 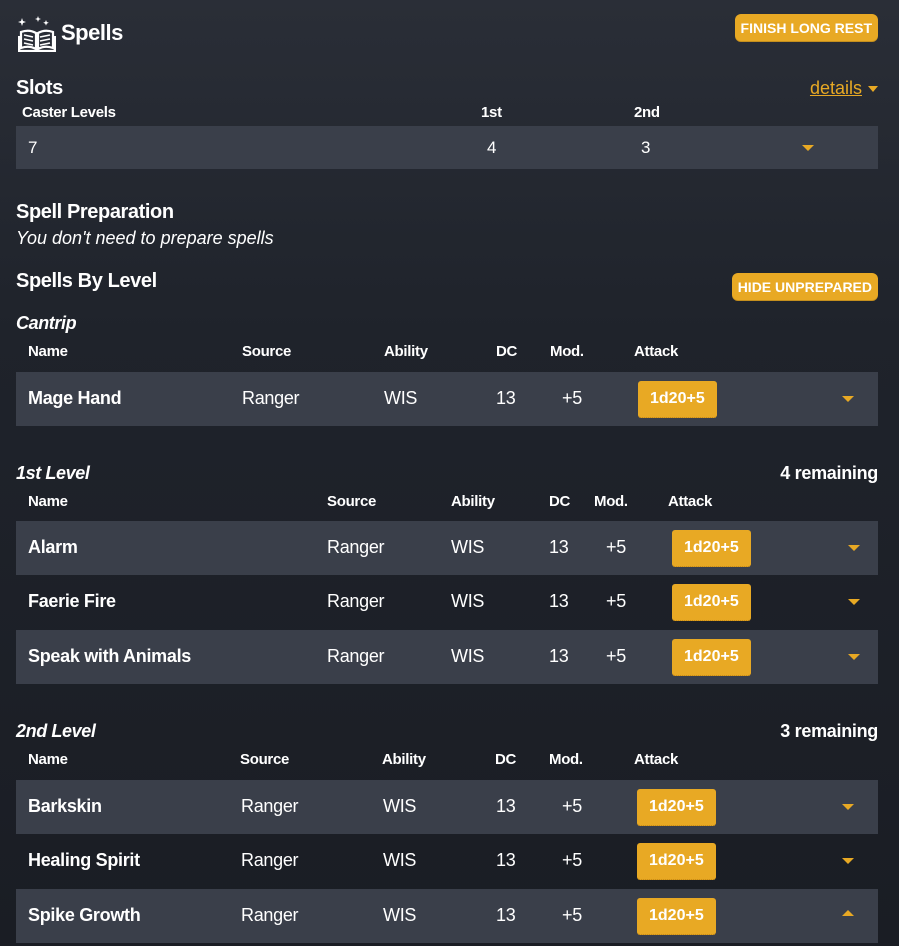 What do you see at coordinates (447, 861) in the screenshot?
I see `spell-row: Healing Spirit Ranger WIS 13 +5 1d20+5` at bounding box center [447, 861].